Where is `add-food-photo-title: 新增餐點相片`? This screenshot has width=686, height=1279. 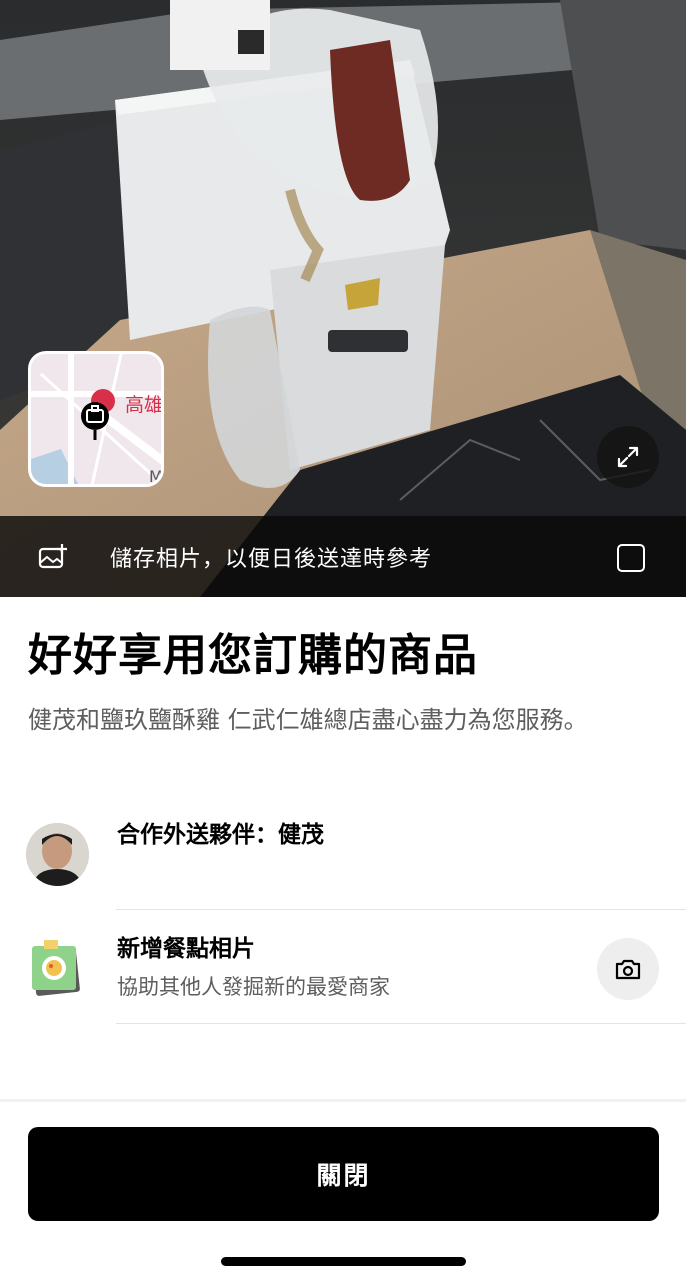 add-food-photo-title: 新增餐點相片 is located at coordinates (186, 949).